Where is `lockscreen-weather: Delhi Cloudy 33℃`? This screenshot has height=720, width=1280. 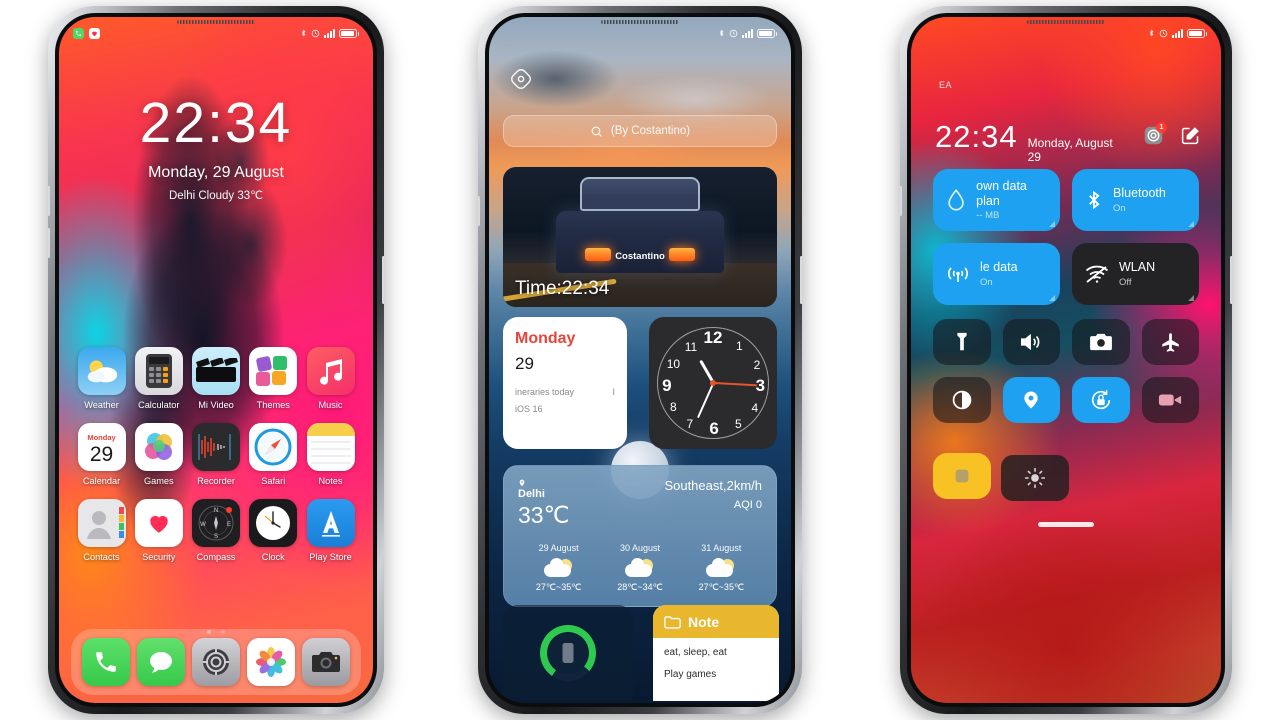
lockscreen-weather: Delhi Cloudy 33℃ is located at coordinates (216, 196).